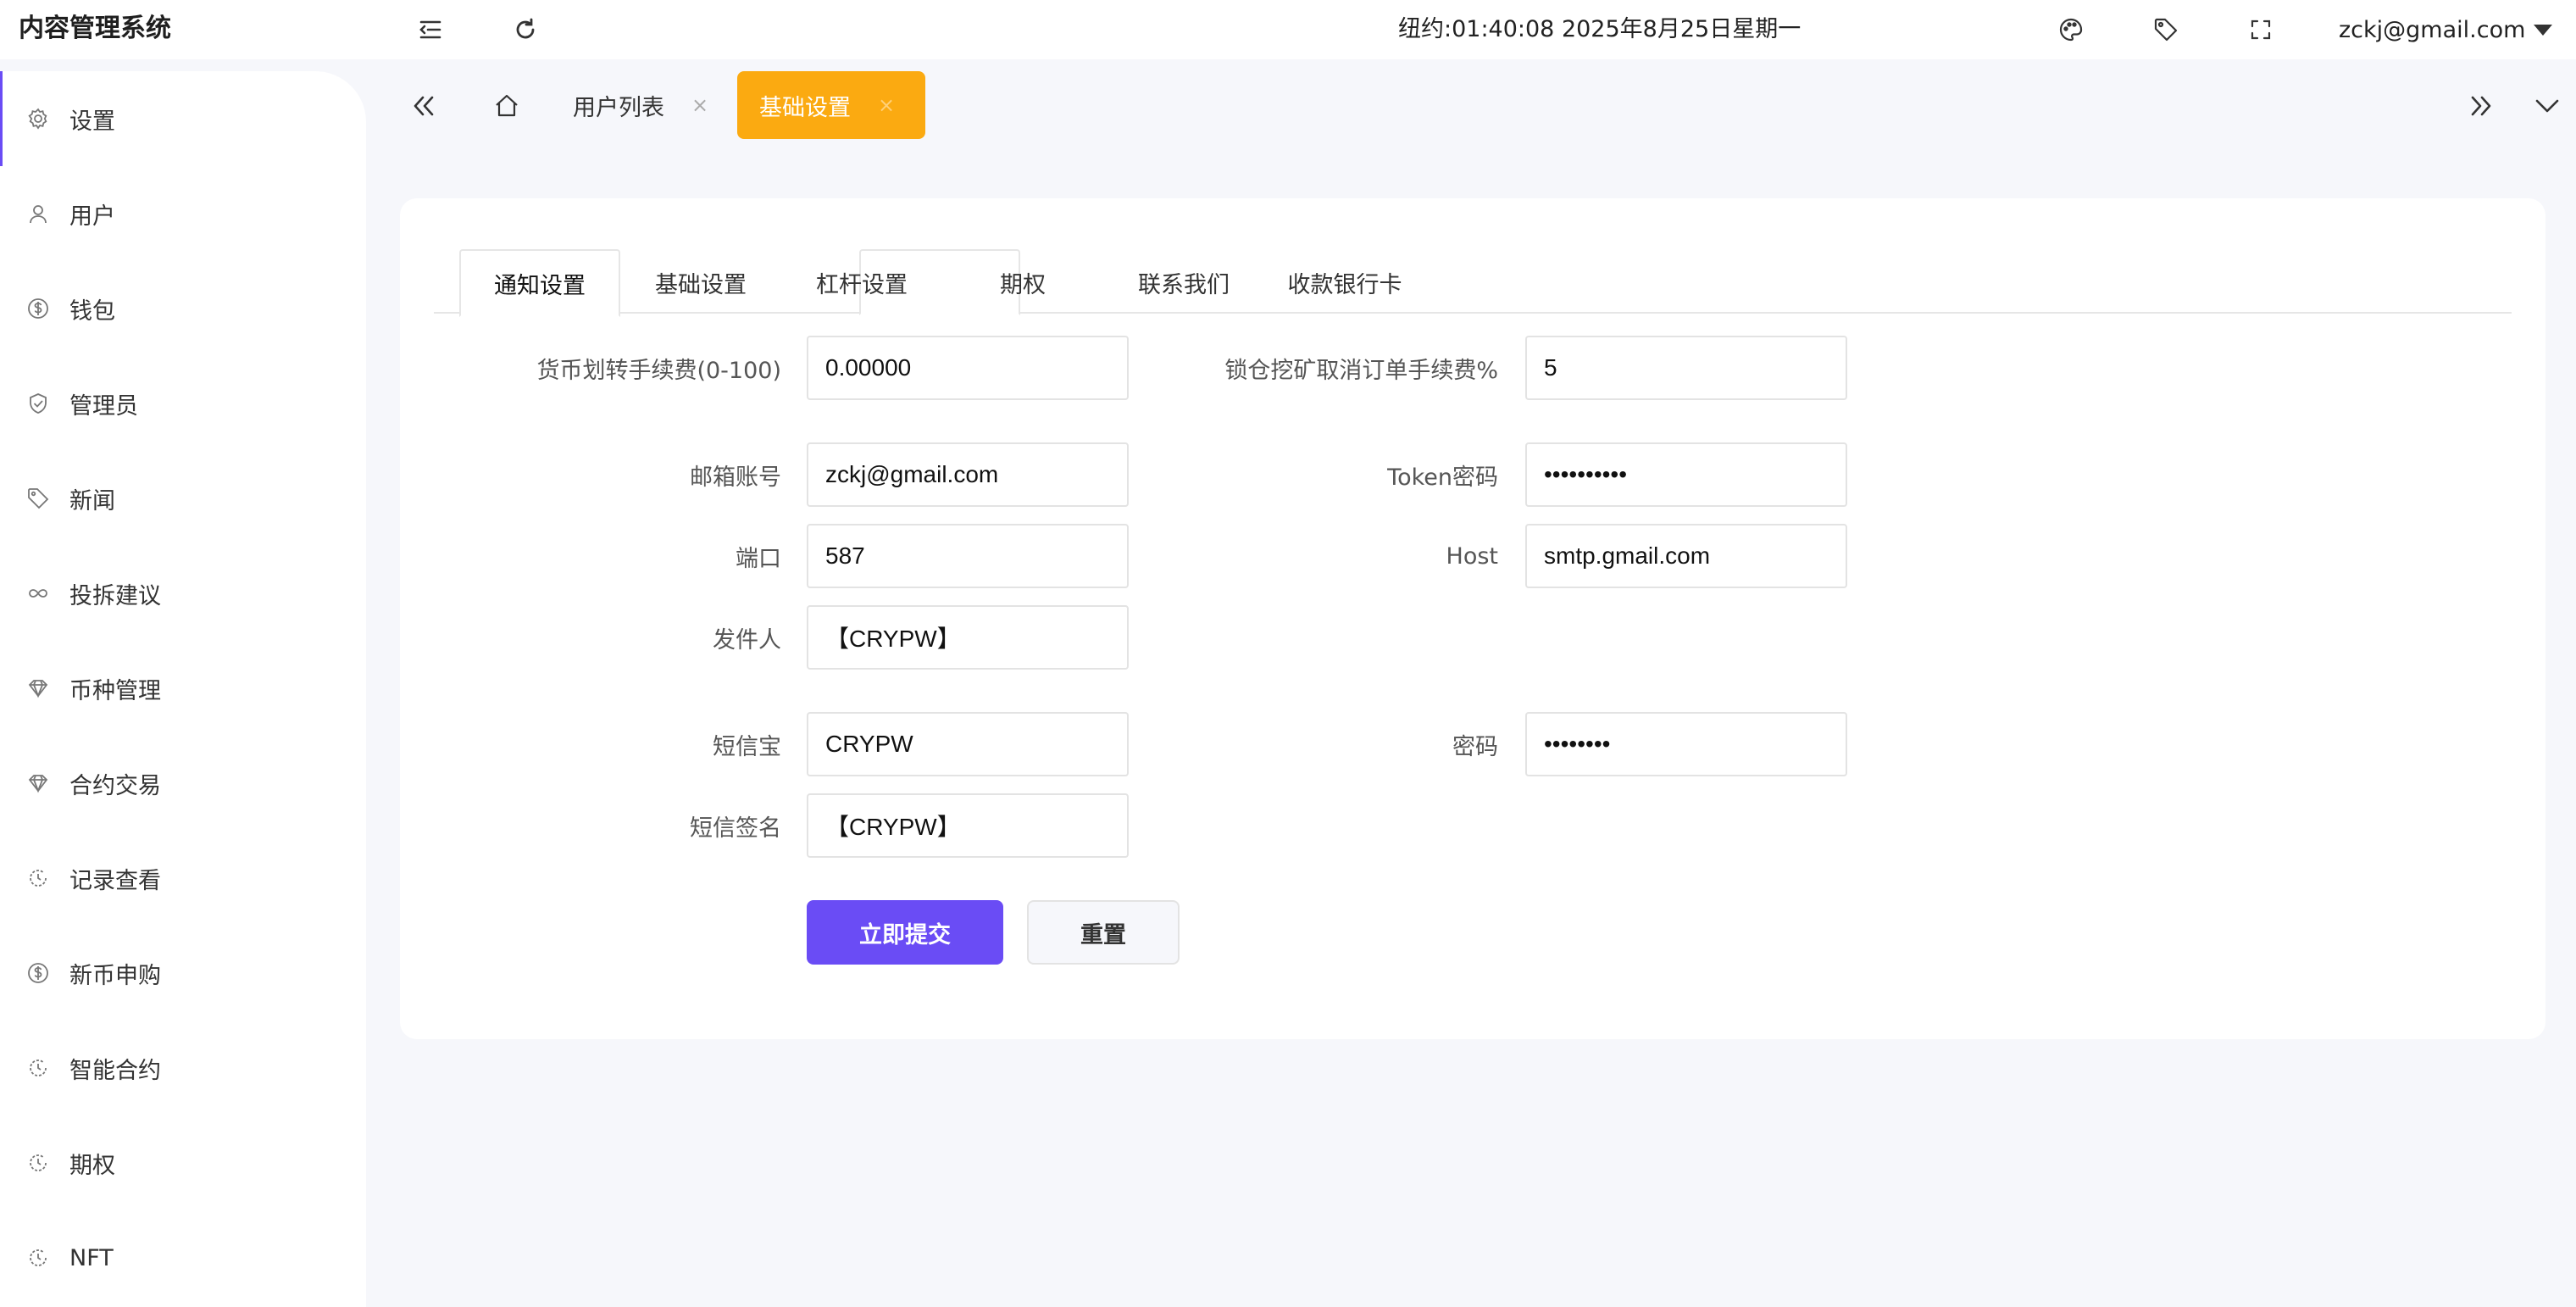  What do you see at coordinates (2481, 106) in the screenshot?
I see `tabs-scroll-right-icon` at bounding box center [2481, 106].